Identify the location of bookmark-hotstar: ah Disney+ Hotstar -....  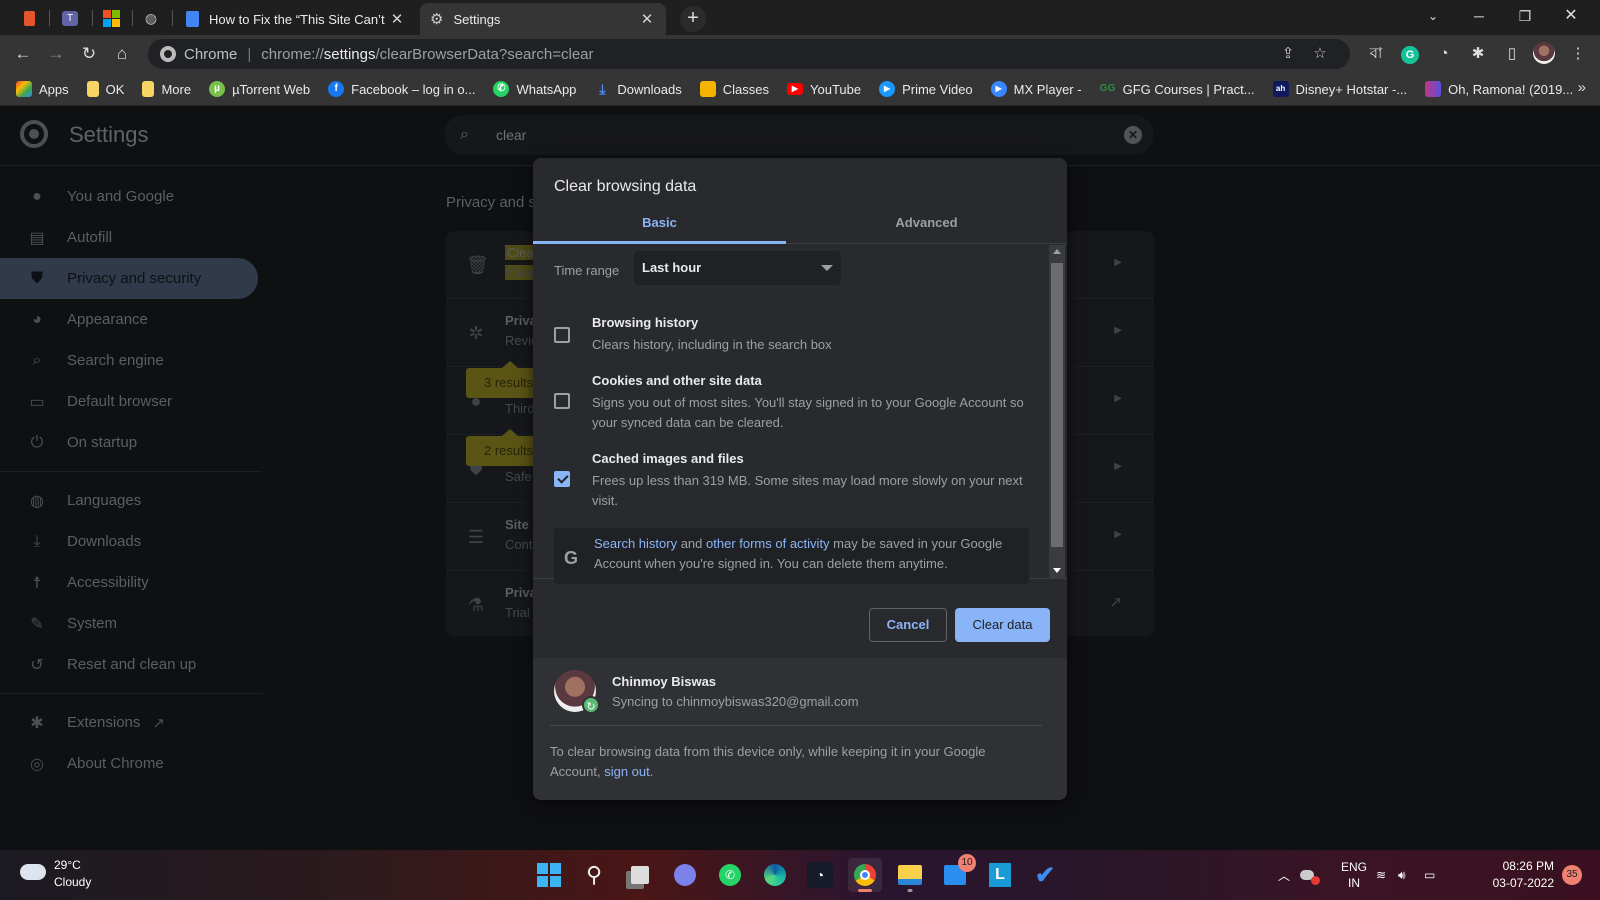
(1339, 89).